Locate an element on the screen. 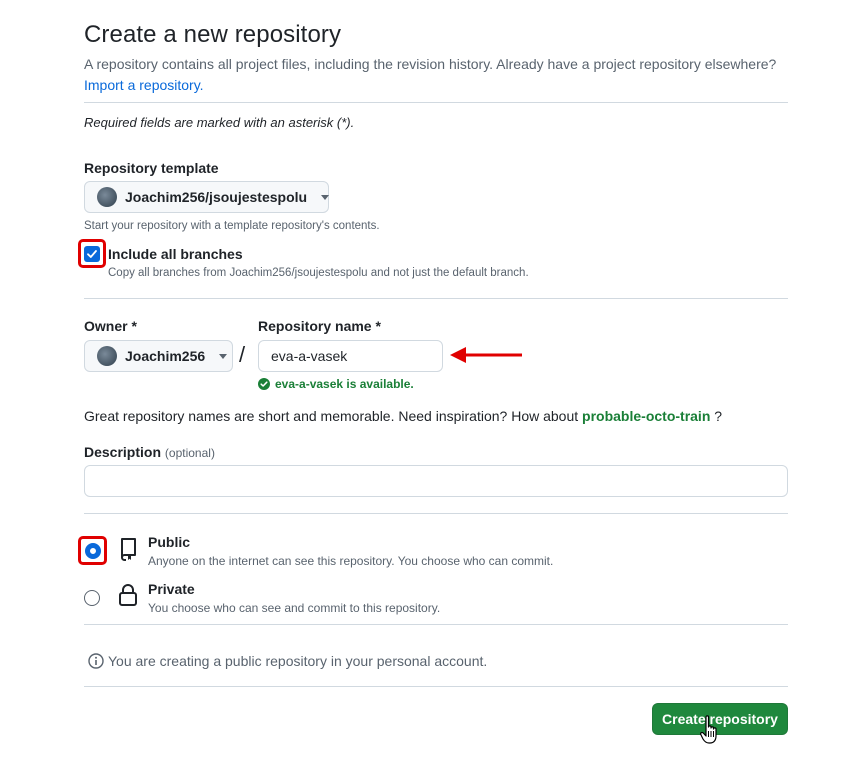 This screenshot has width=866, height=769. page-title: Create a new repository is located at coordinates (213, 34).